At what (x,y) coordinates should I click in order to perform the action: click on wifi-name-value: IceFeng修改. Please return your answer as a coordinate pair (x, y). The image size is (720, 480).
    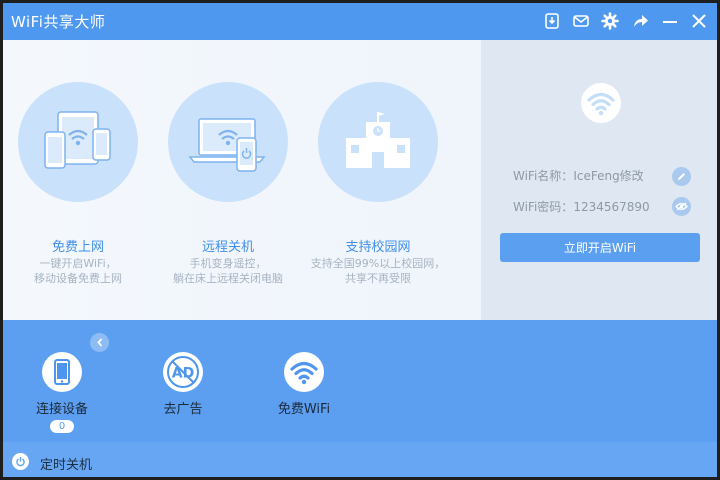
    Looking at the image, I should click on (608, 176).